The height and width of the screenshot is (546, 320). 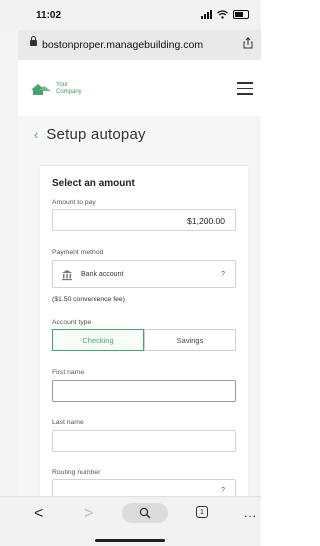 What do you see at coordinates (206, 14) in the screenshot?
I see `cellular-signal-icon` at bounding box center [206, 14].